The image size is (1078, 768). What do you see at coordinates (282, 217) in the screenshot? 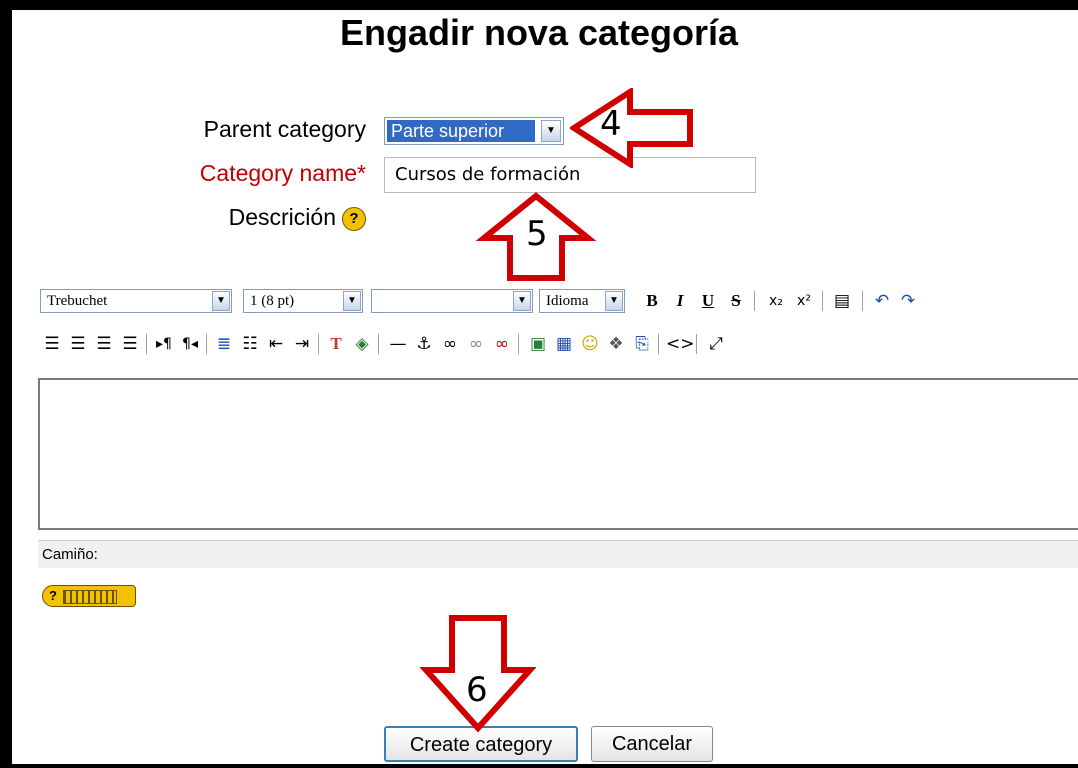
I see `description-label: Descrición` at bounding box center [282, 217].